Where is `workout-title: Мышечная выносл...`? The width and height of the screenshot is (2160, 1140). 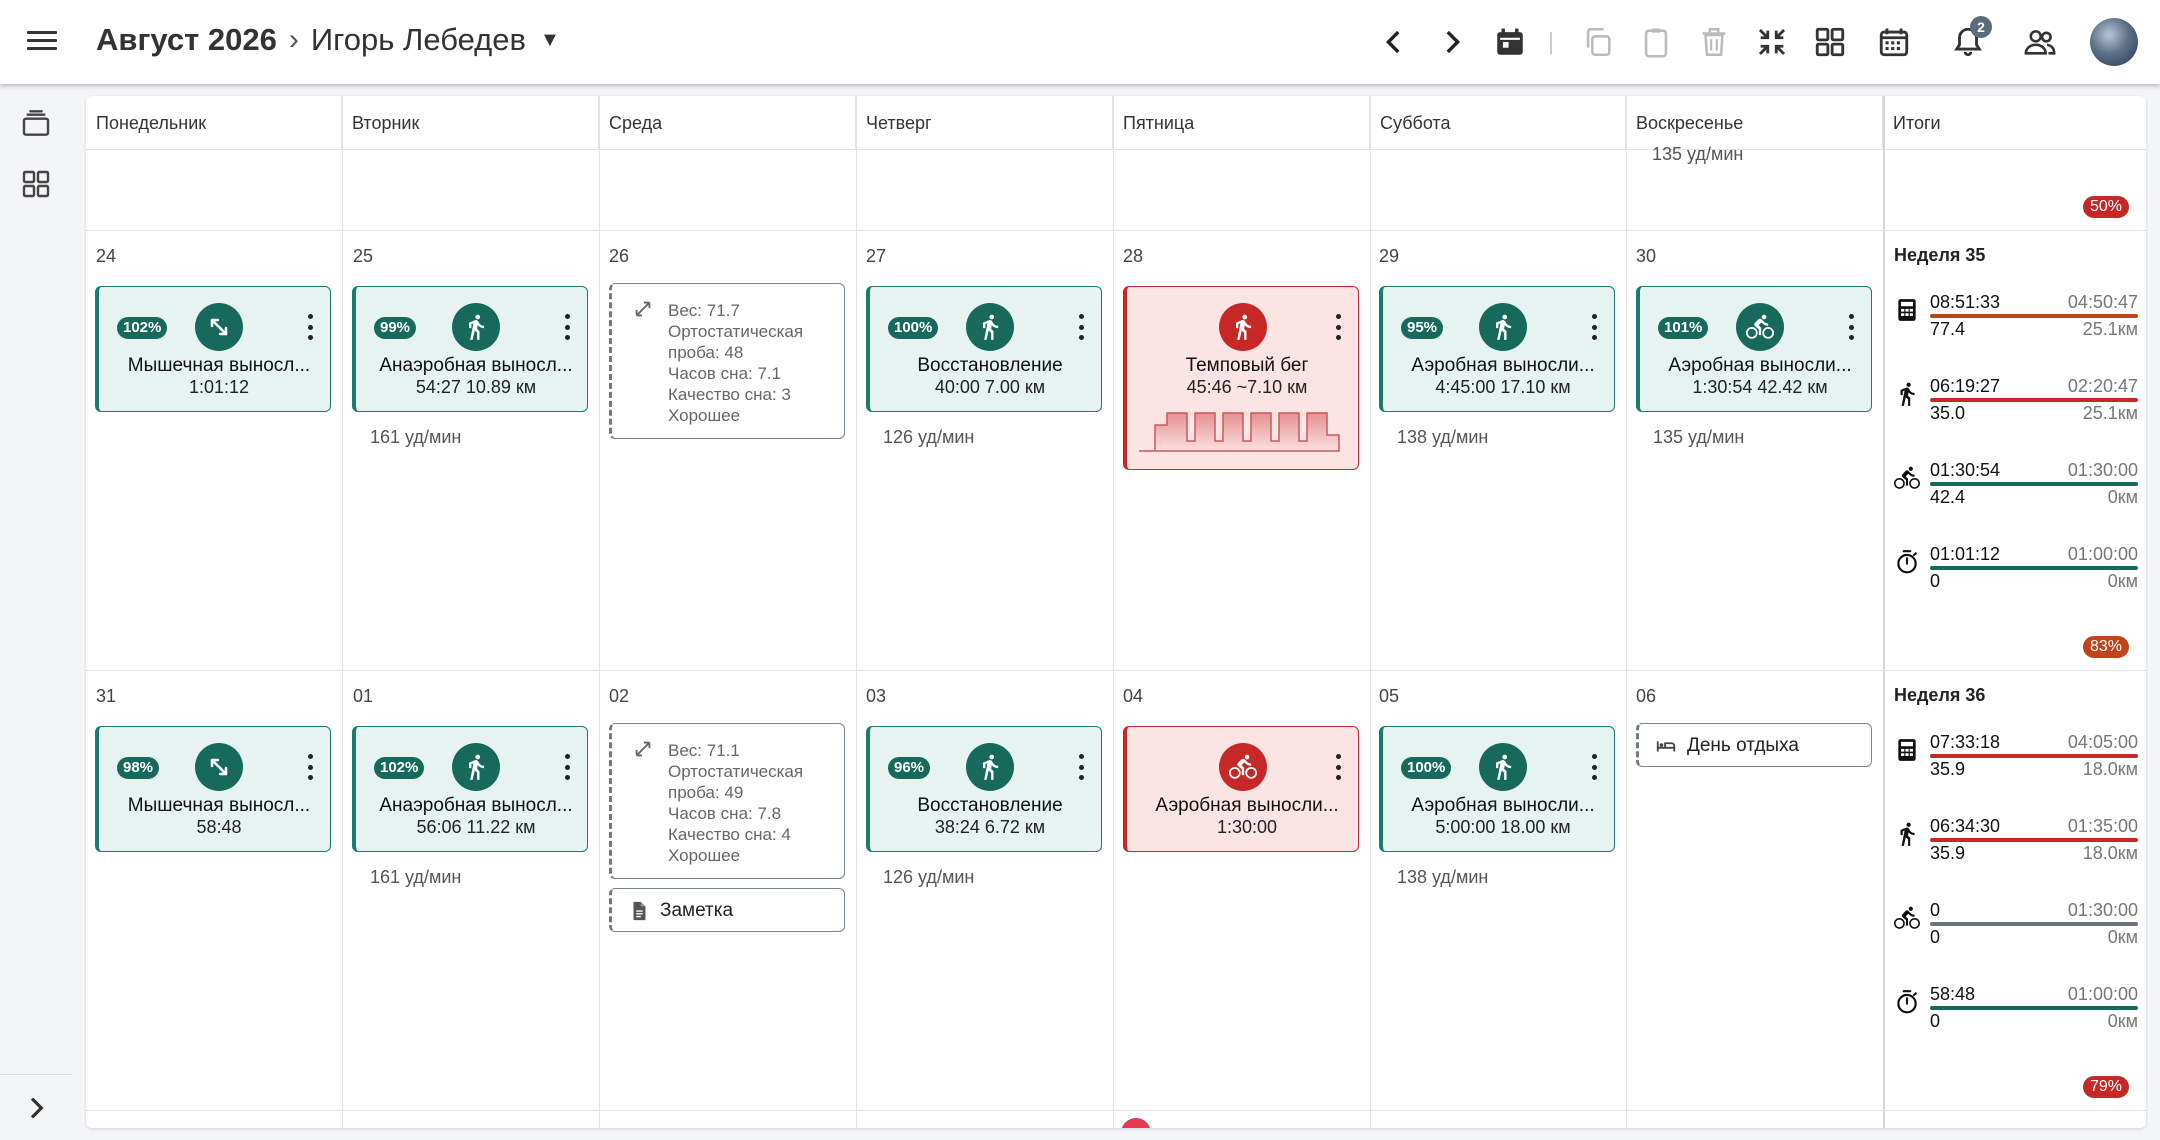
workout-title: Мышечная выносл... is located at coordinates (219, 365).